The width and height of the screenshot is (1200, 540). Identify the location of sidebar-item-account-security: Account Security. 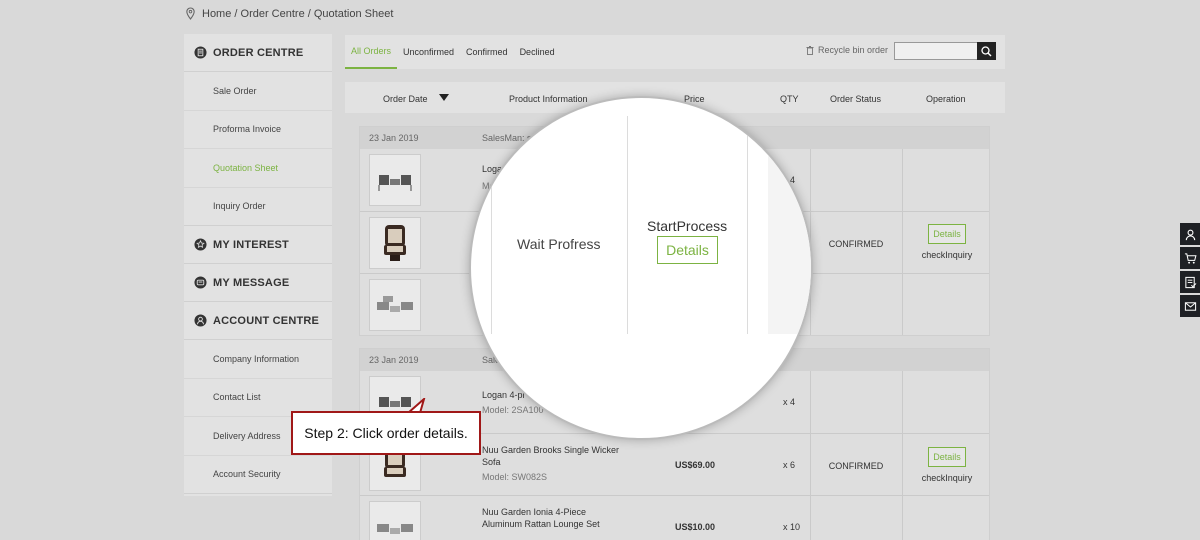
(258, 475).